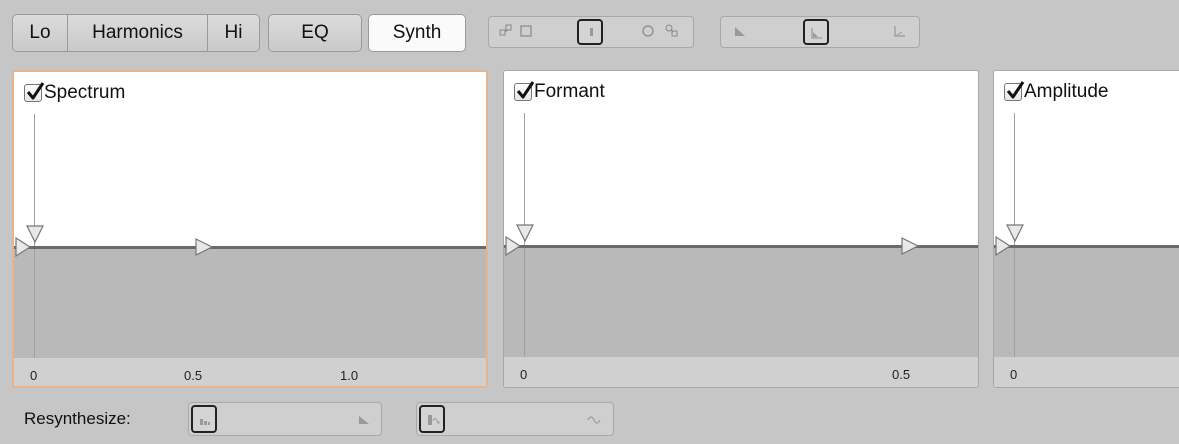  What do you see at coordinates (648, 31) in the screenshot?
I see `circle-icon` at bounding box center [648, 31].